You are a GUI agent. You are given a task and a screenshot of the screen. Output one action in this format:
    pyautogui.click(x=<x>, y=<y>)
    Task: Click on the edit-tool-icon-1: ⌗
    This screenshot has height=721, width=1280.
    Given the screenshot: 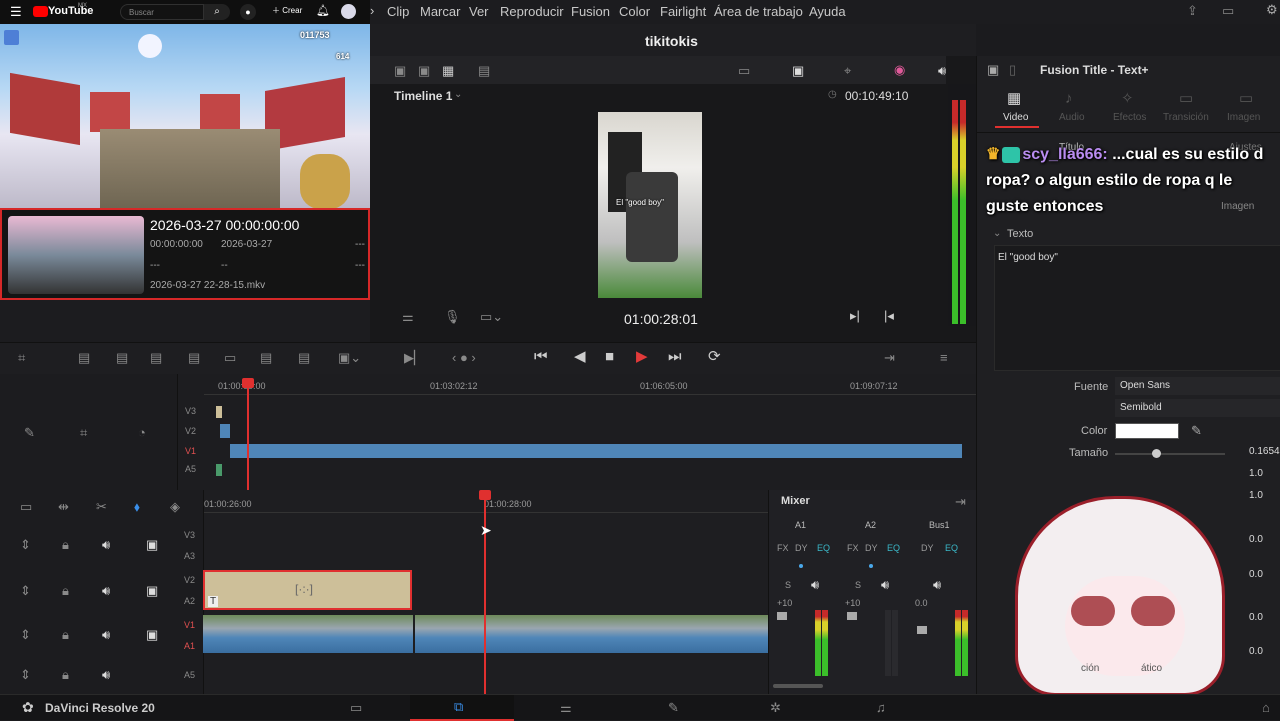 What is the action you would take?
    pyautogui.click(x=21, y=358)
    